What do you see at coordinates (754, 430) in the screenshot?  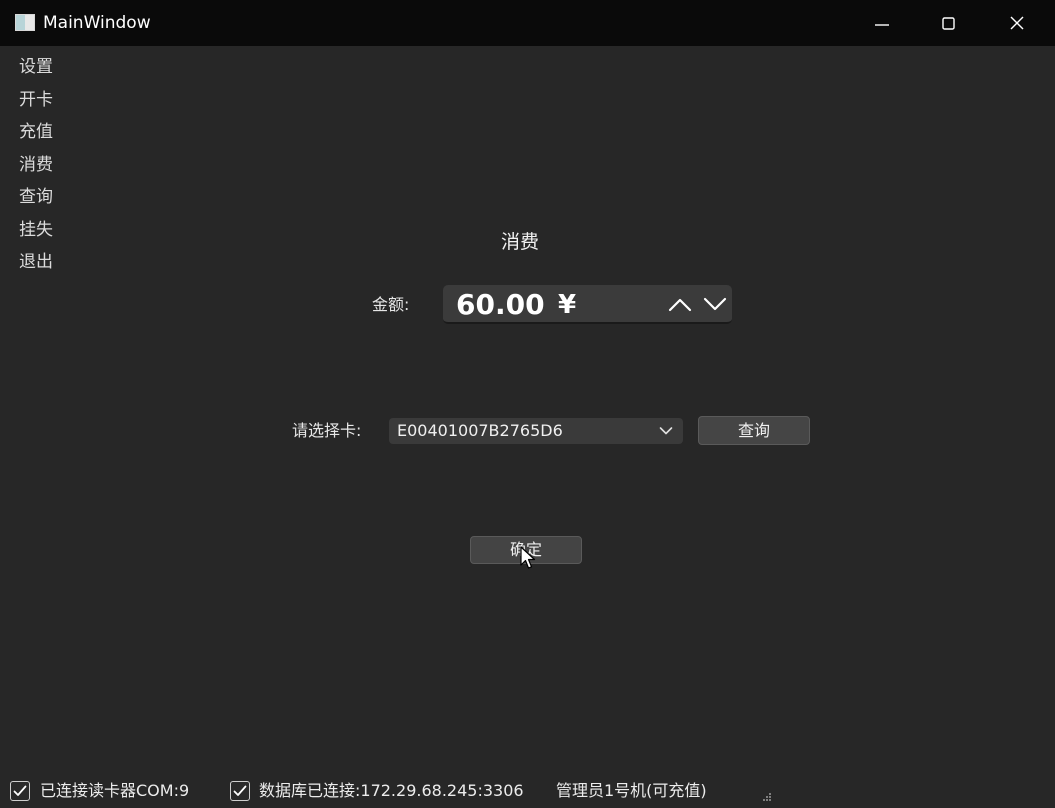 I see `query-button: 查询` at bounding box center [754, 430].